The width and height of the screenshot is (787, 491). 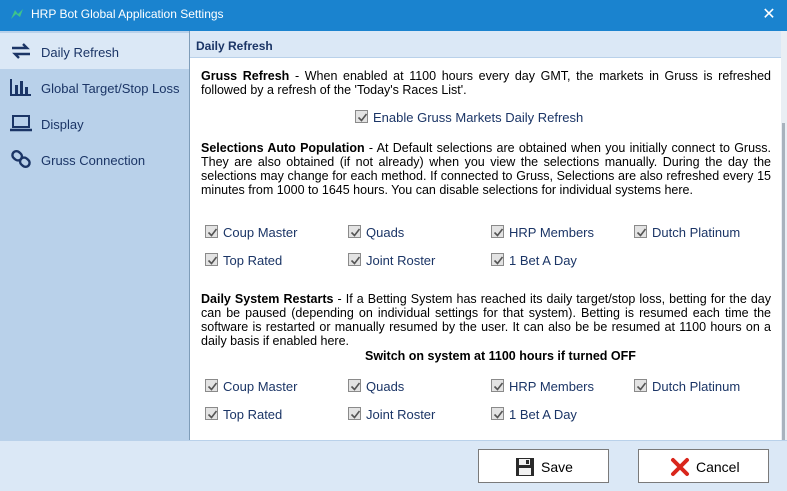 I want to click on sidebar-item-label: Gruss Connection, so click(x=93, y=160).